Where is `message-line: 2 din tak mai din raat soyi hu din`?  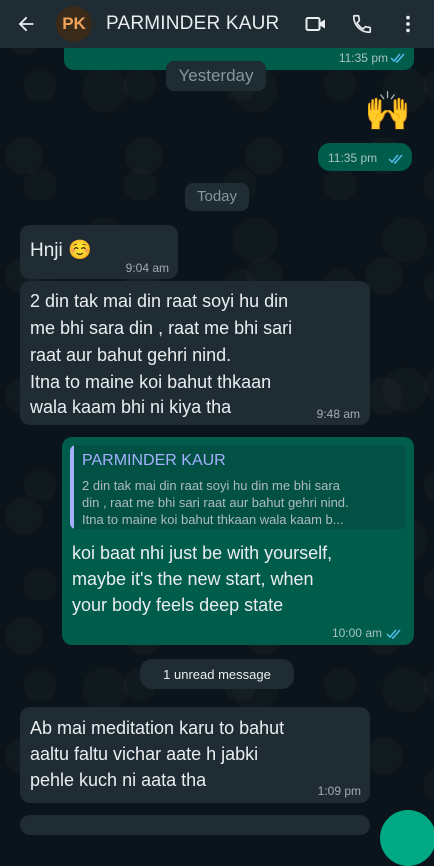 message-line: 2 din tak mai din raat soyi hu din is located at coordinates (159, 301).